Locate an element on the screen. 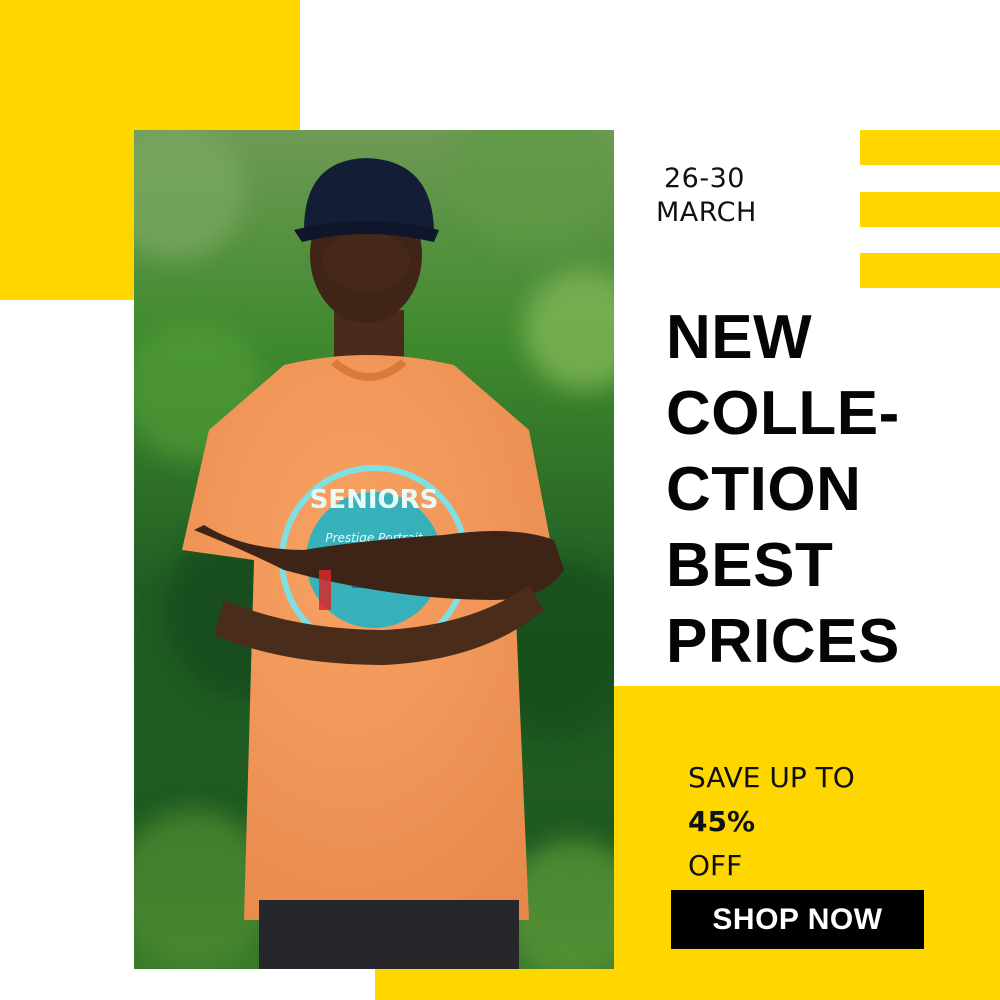 This screenshot has height=1000, width=1000. date-range: 26-30 is located at coordinates (704, 178).